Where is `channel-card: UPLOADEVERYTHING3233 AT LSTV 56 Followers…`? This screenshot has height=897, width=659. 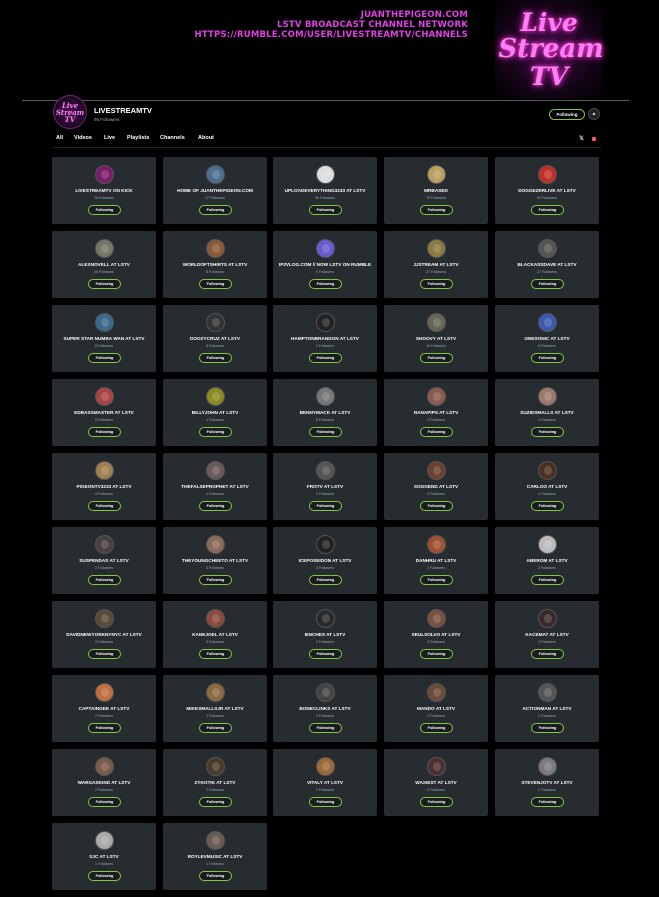
channel-card: UPLOADEVERYTHING3233 AT LSTV 56 Followers… is located at coordinates (325, 190).